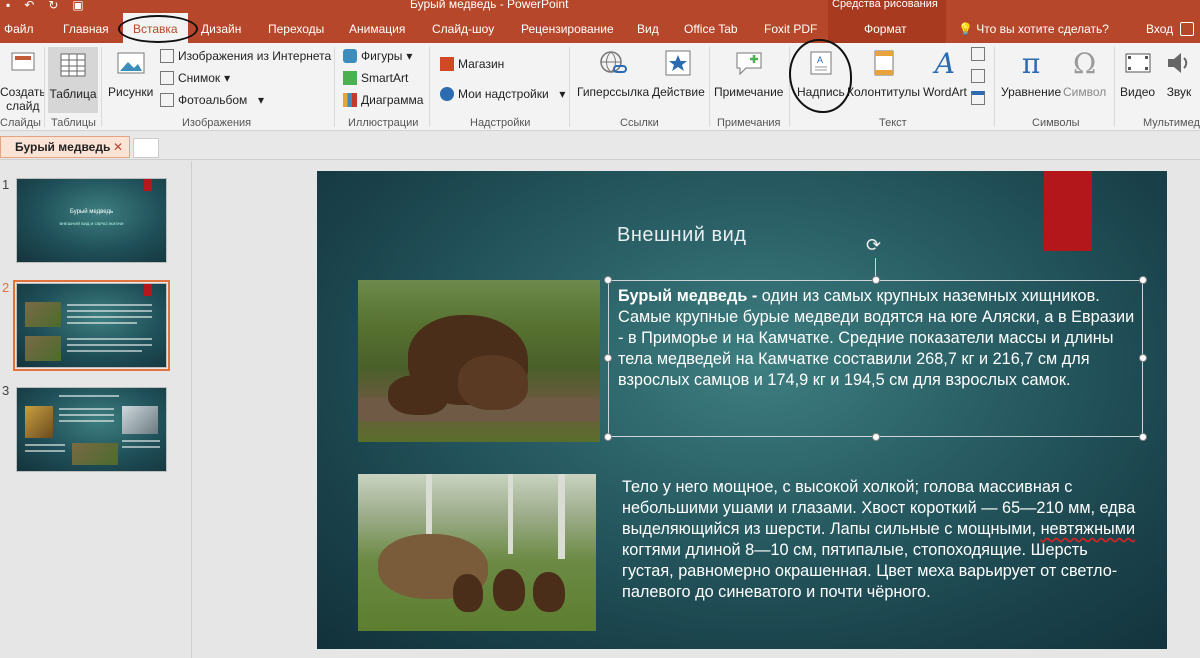 The height and width of the screenshot is (658, 1200). I want to click on thumbnail-title: Бурый медведь, so click(91, 212).